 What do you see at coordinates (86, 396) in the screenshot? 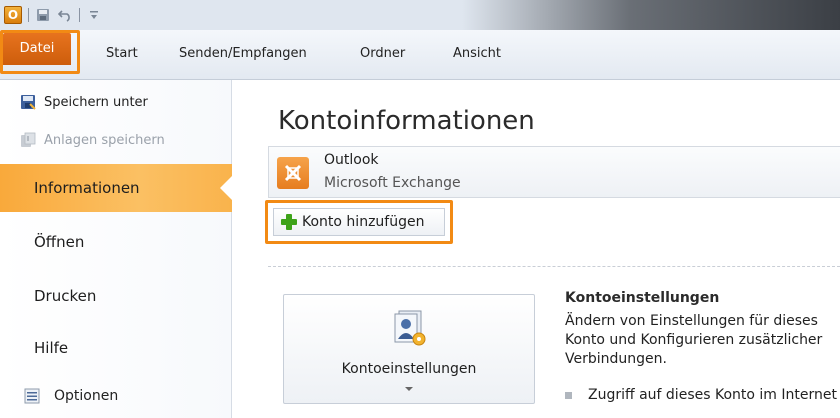
I see `options-label: Optionen` at bounding box center [86, 396].